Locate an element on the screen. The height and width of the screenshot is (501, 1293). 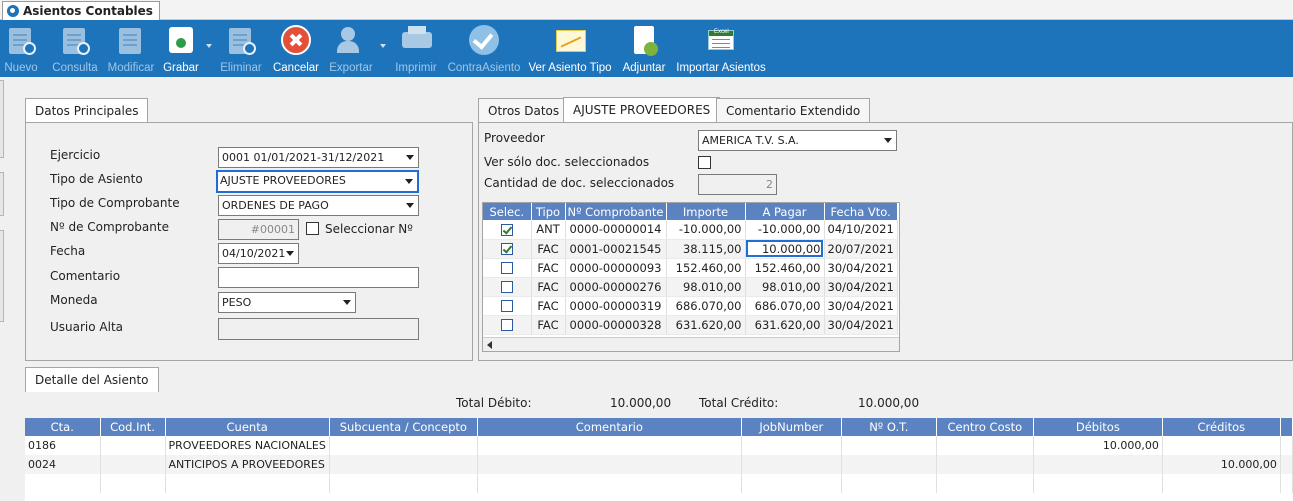
adjuntar-button: Adjuntar is located at coordinates (644, 48).